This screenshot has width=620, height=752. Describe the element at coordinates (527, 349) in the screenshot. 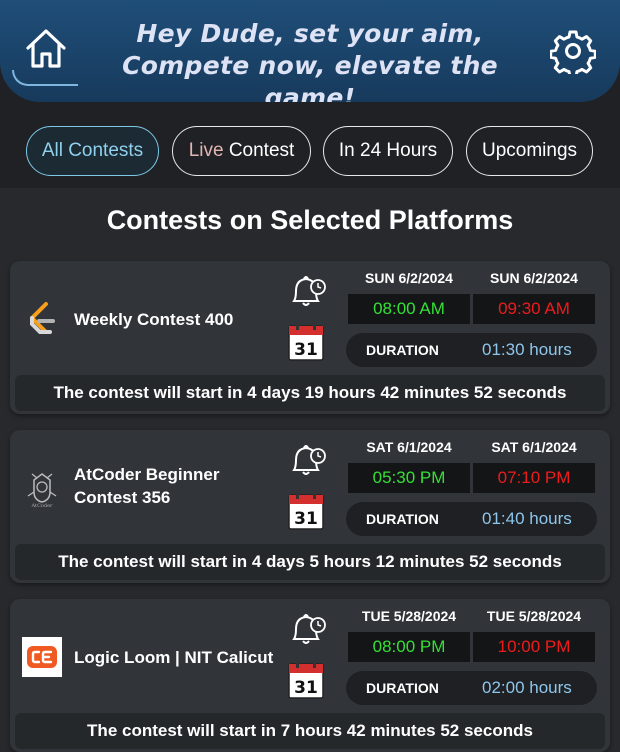

I see `duration-value: 01:30 hours` at that location.